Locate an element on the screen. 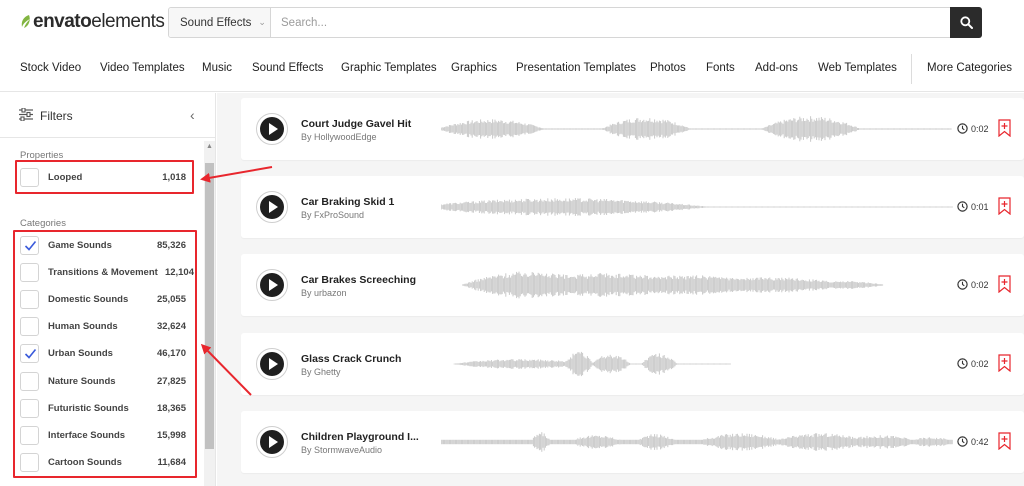 The image size is (1024, 486). track-card: Glass Crack Crunch By Ghetty 0:02 is located at coordinates (632, 364).